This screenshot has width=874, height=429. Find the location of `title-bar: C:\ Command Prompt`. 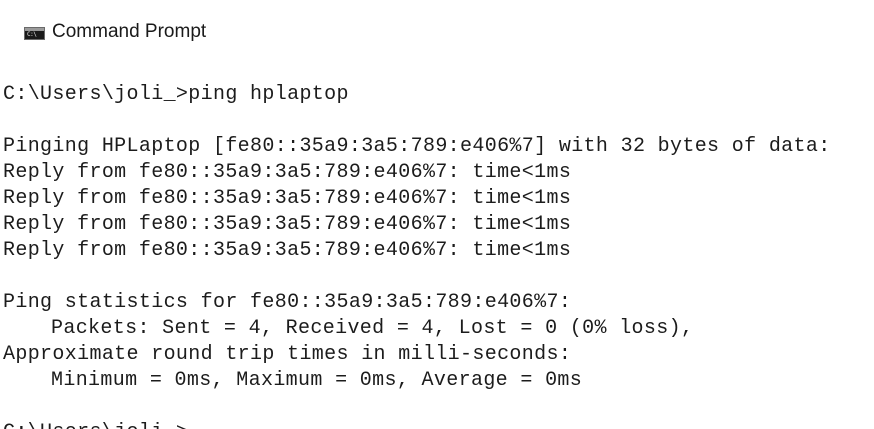

title-bar: C:\ Command Prompt is located at coordinates (437, 32).